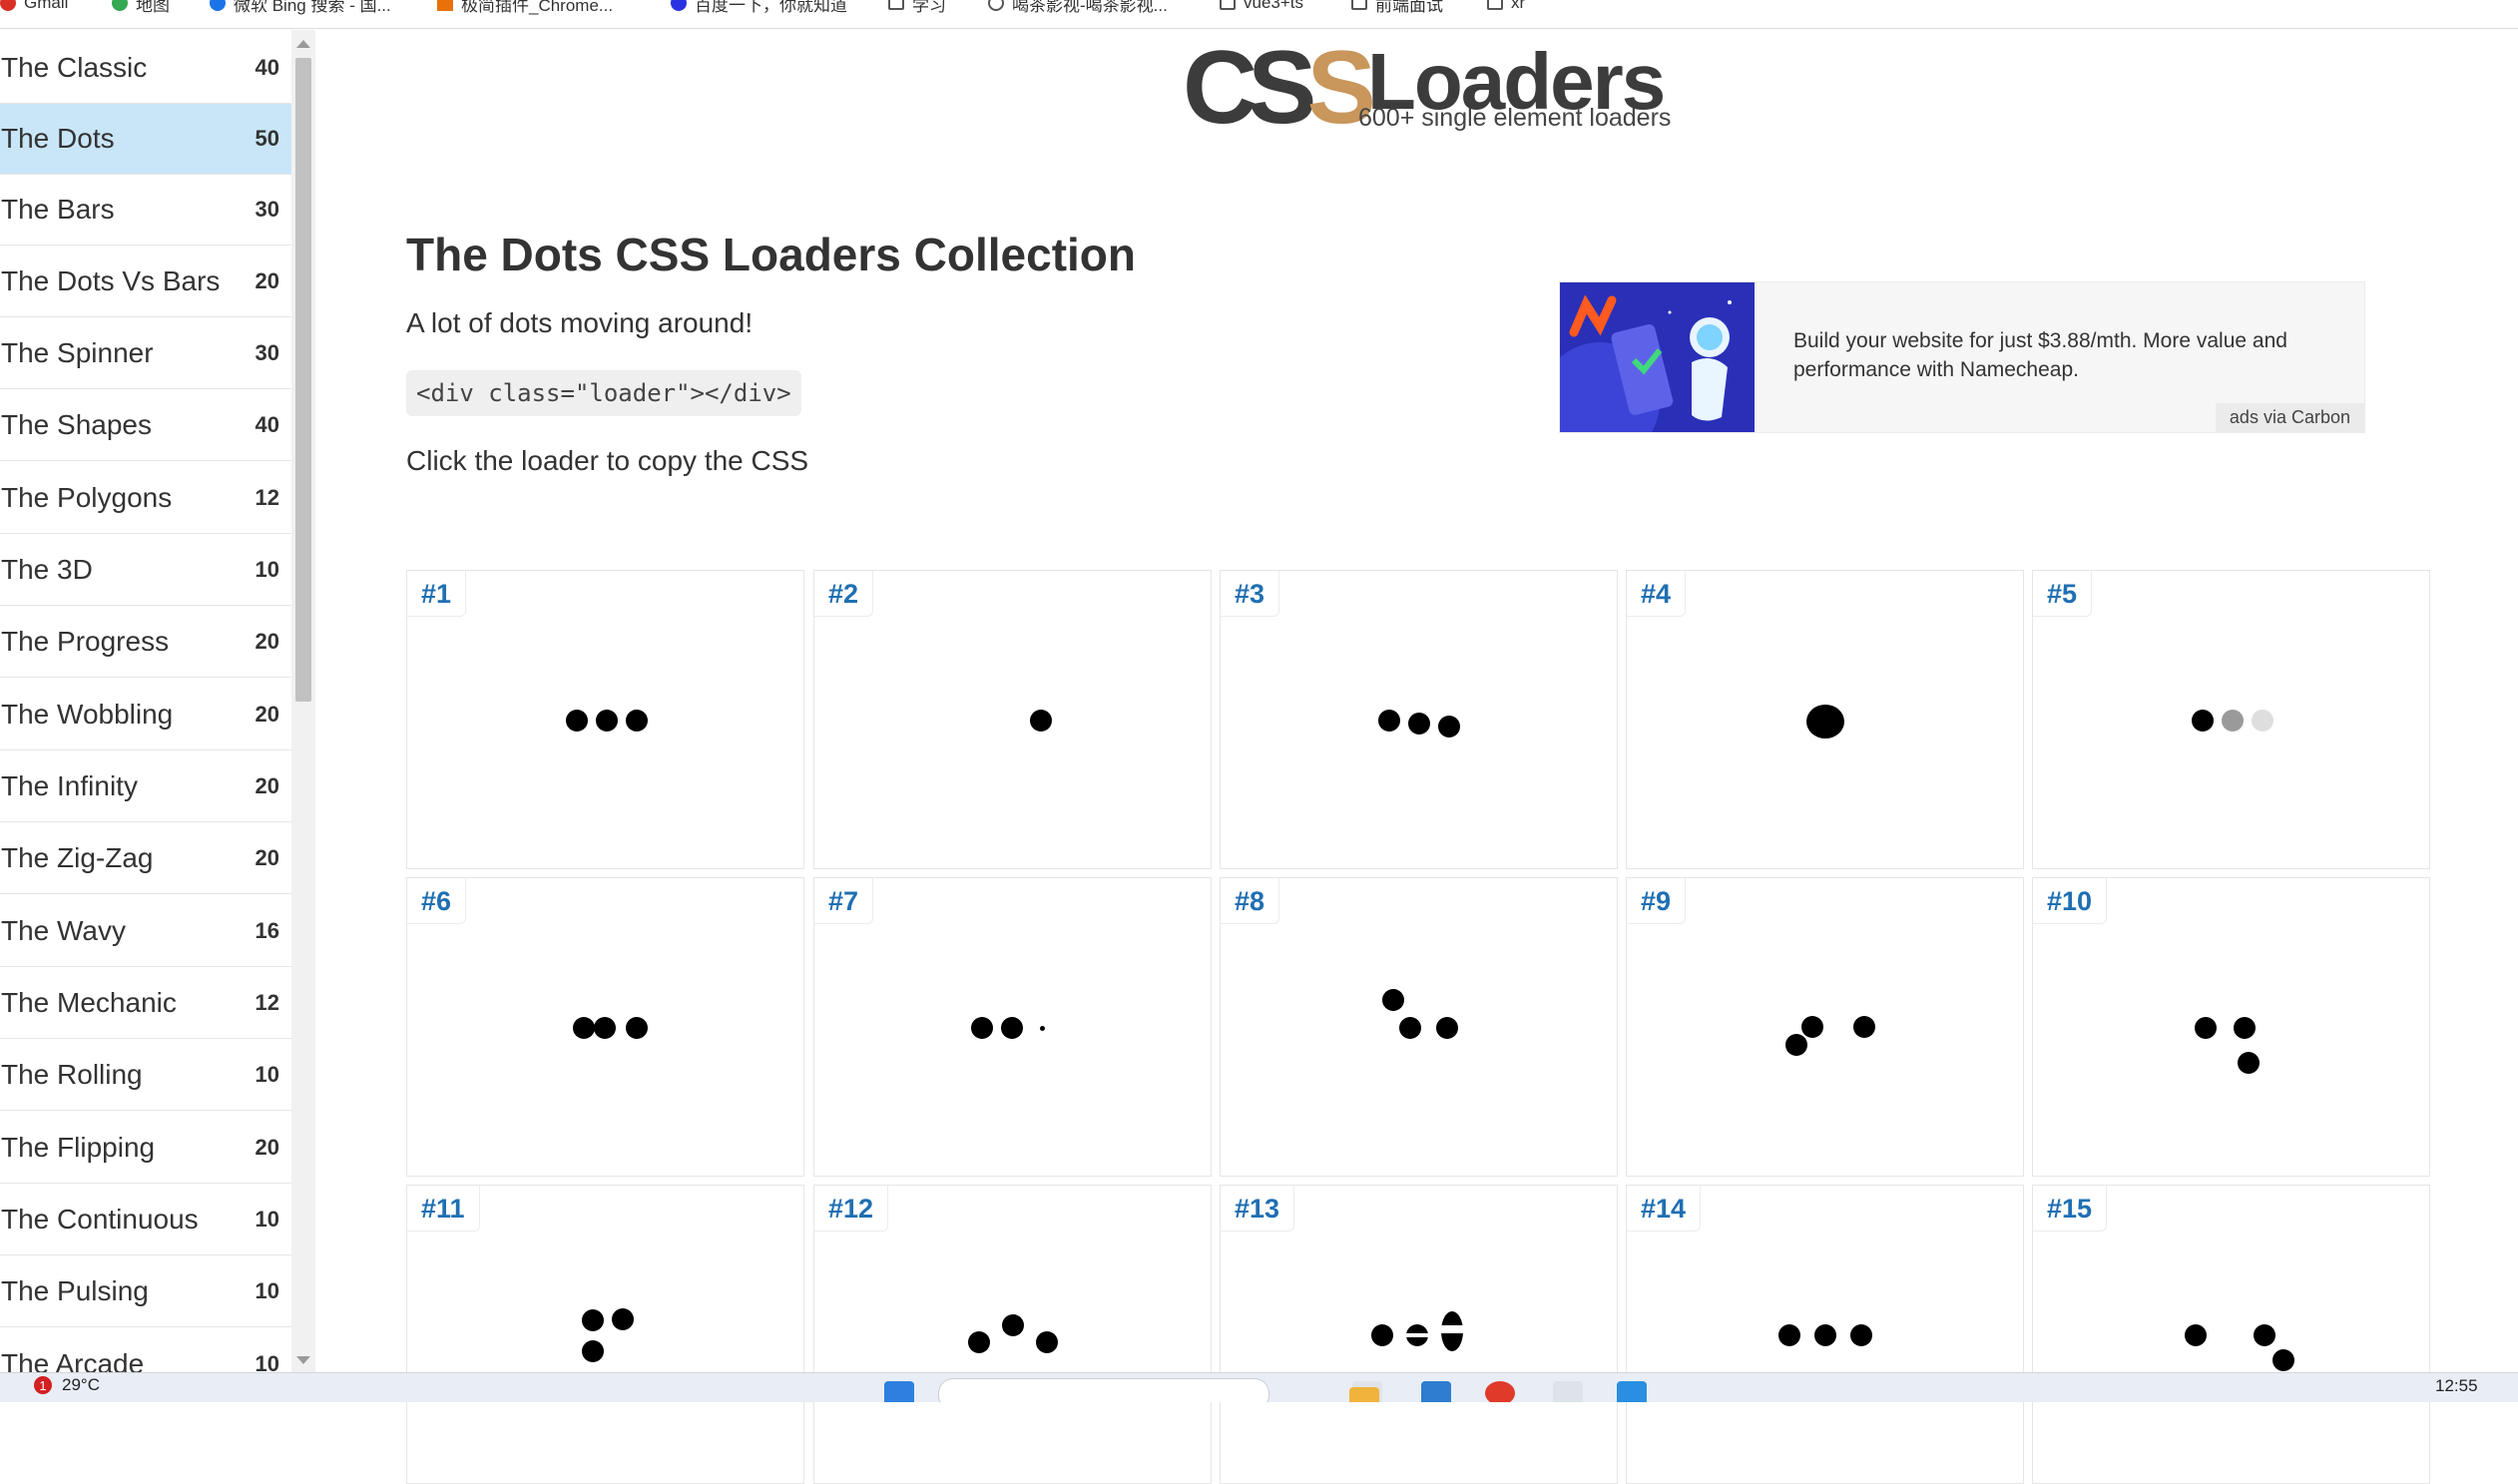  What do you see at coordinates (303, 44) in the screenshot?
I see `scroll-up-arrow-icon` at bounding box center [303, 44].